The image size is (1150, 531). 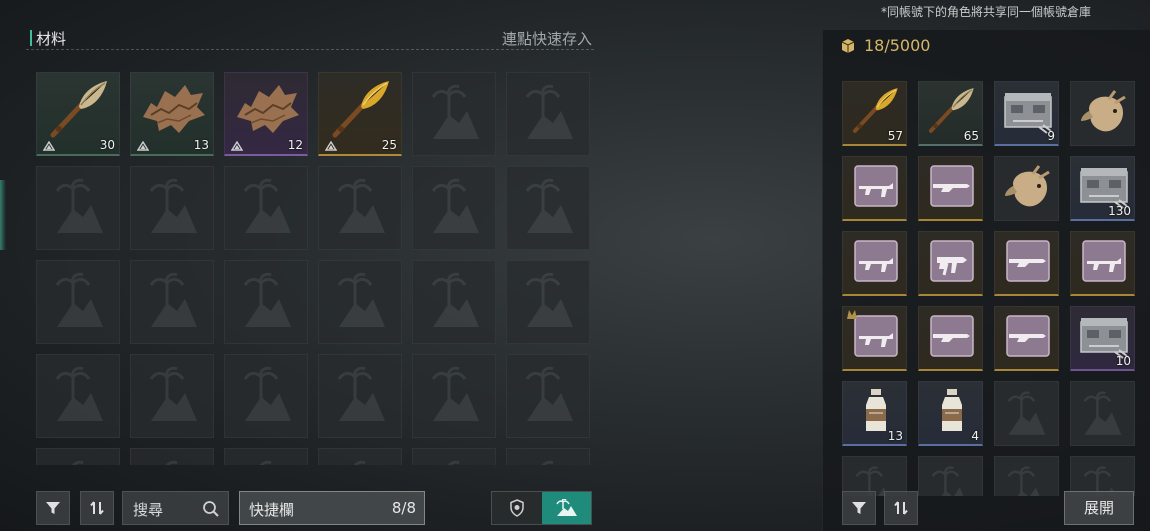 What do you see at coordinates (975, 436) in the screenshot?
I see `item-count: 4` at bounding box center [975, 436].